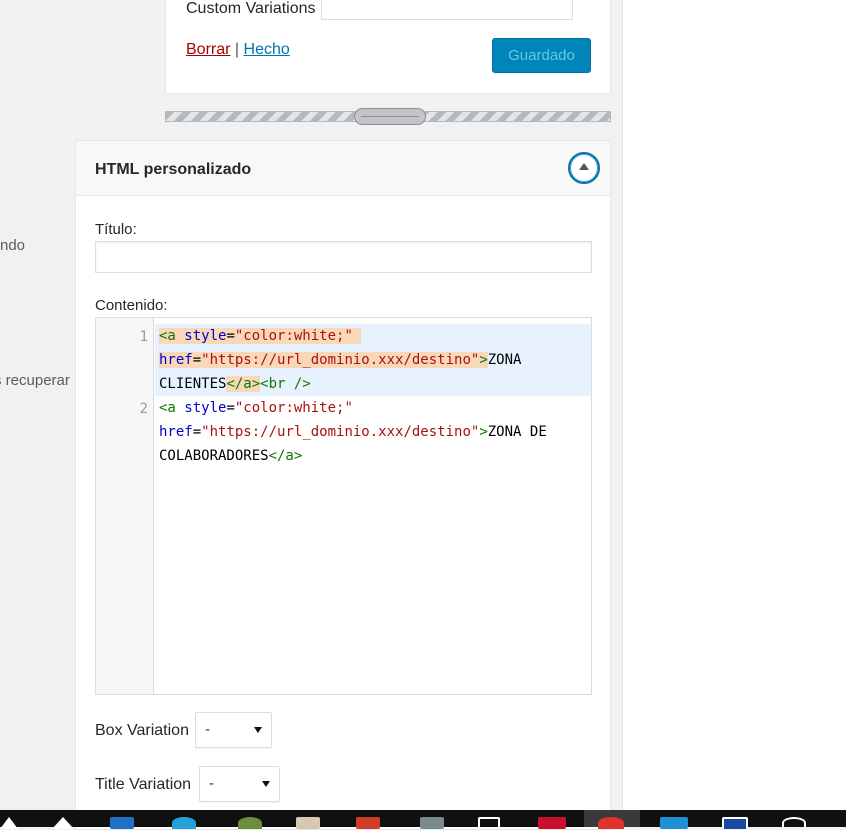  I want to click on line-number-gutter: 1 2, so click(125, 506).